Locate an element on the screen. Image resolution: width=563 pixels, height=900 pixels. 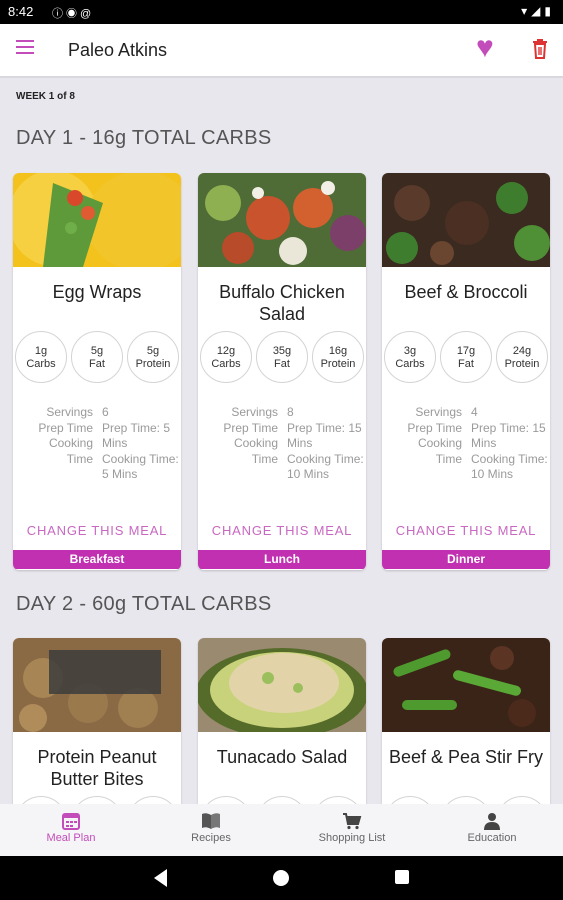
protein-circle: 5g Protein is located at coordinates (153, 357).